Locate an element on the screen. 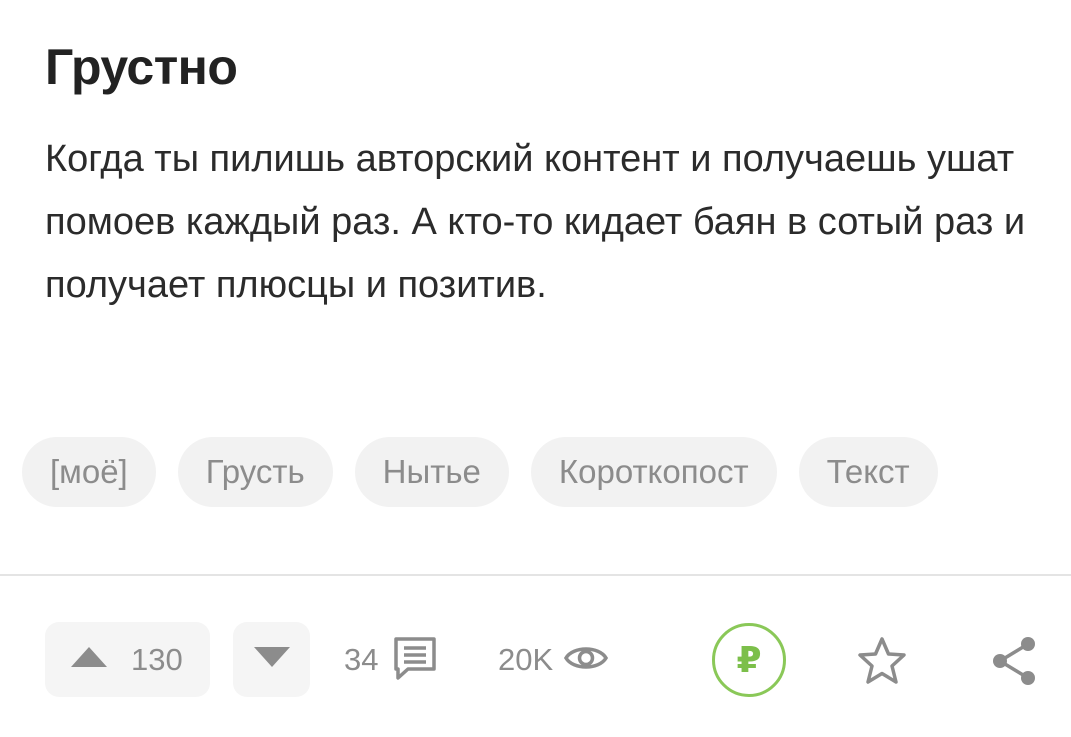 This screenshot has width=1071, height=737. footer-divider is located at coordinates (535, 575).